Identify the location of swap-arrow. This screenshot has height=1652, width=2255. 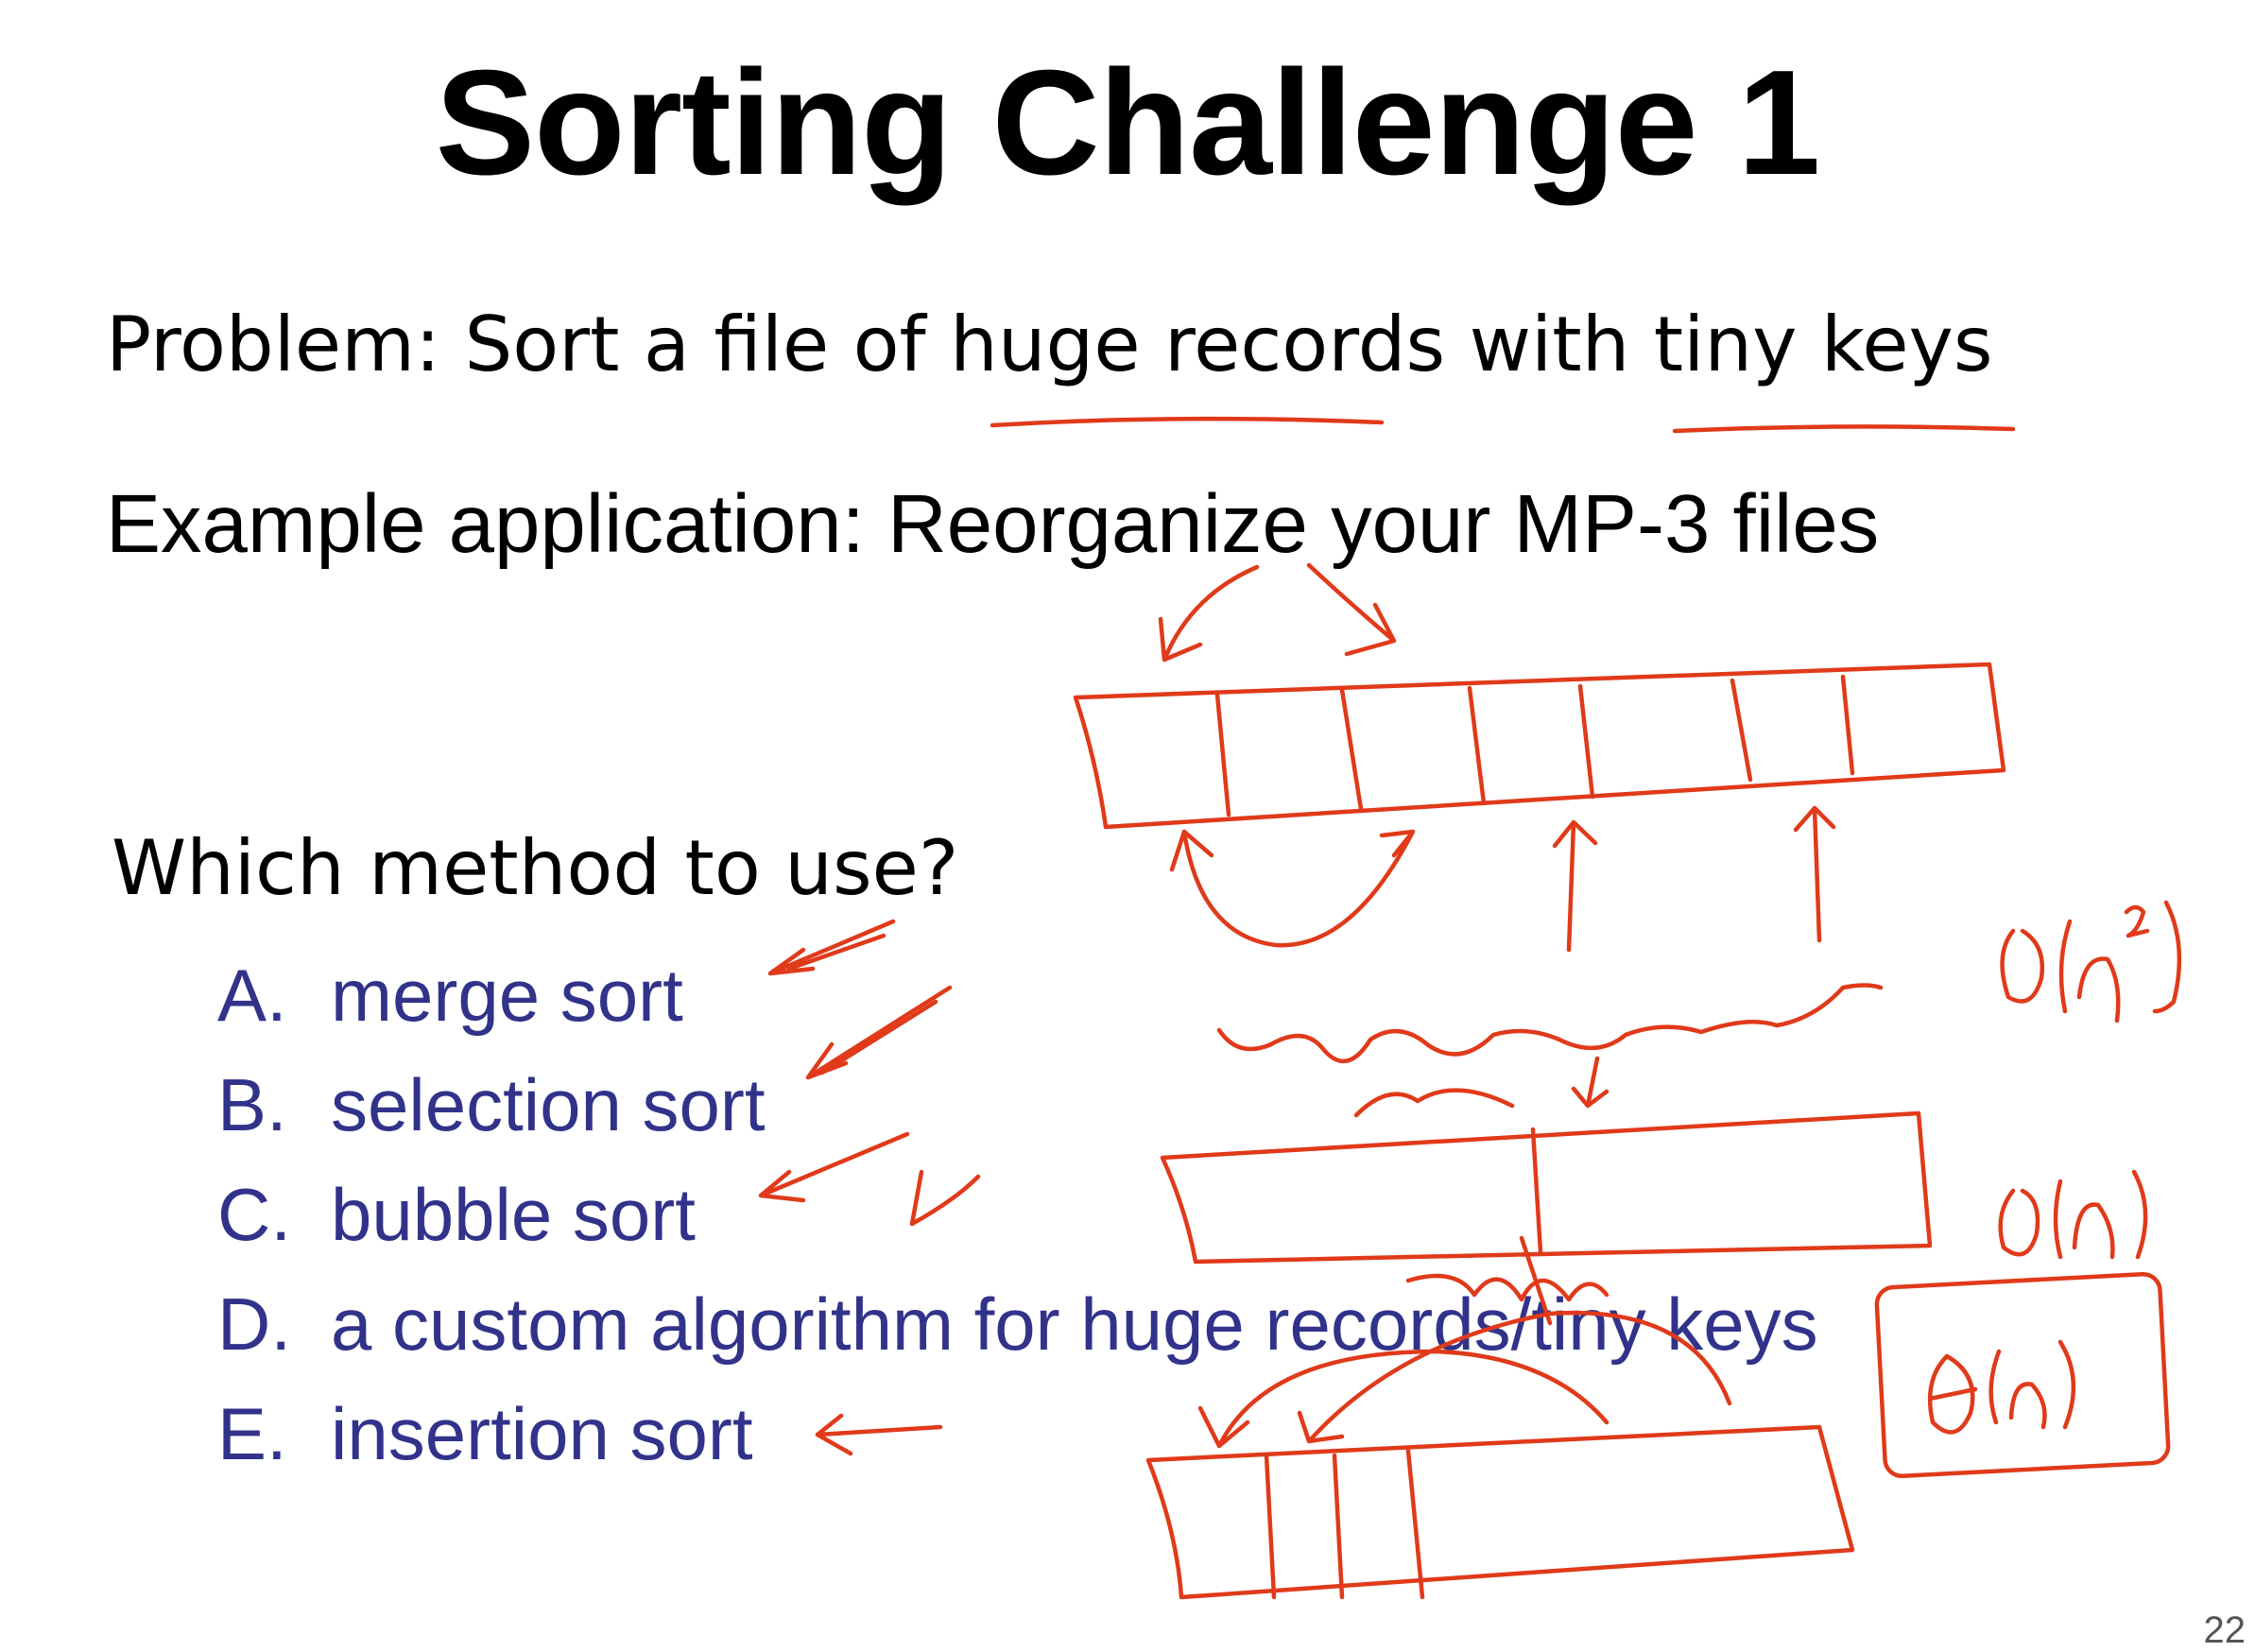
(1298, 888).